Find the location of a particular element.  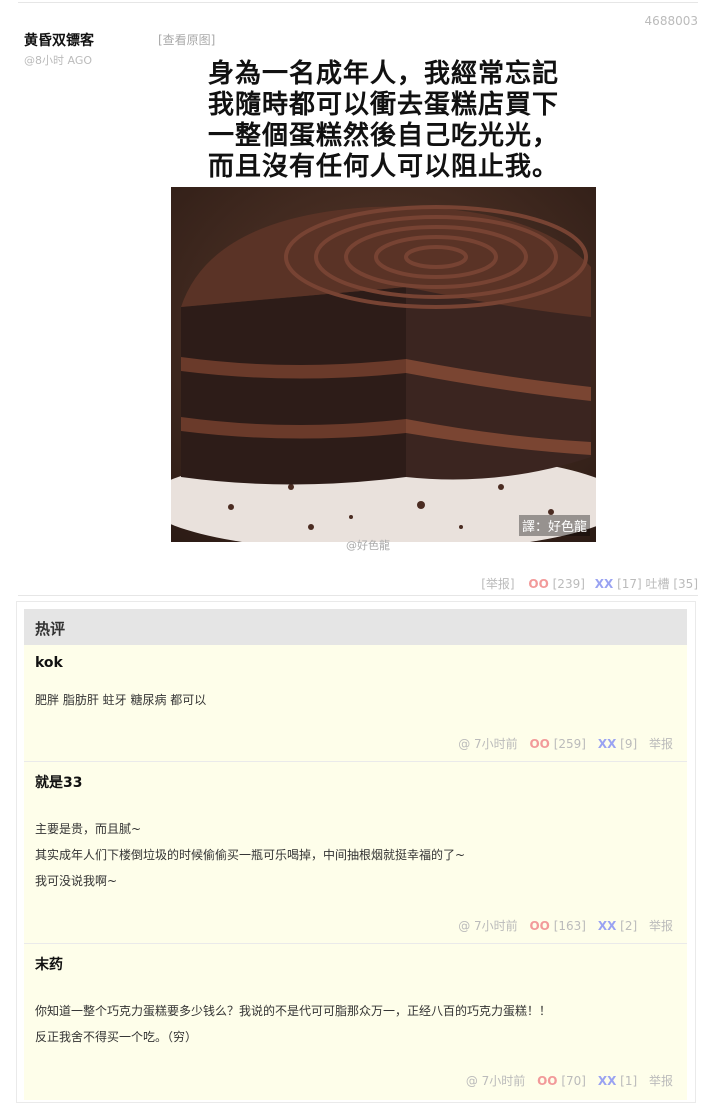

comment-meta: @ 7小时前 OO [163] XX [2] 举报 is located at coordinates (565, 925).